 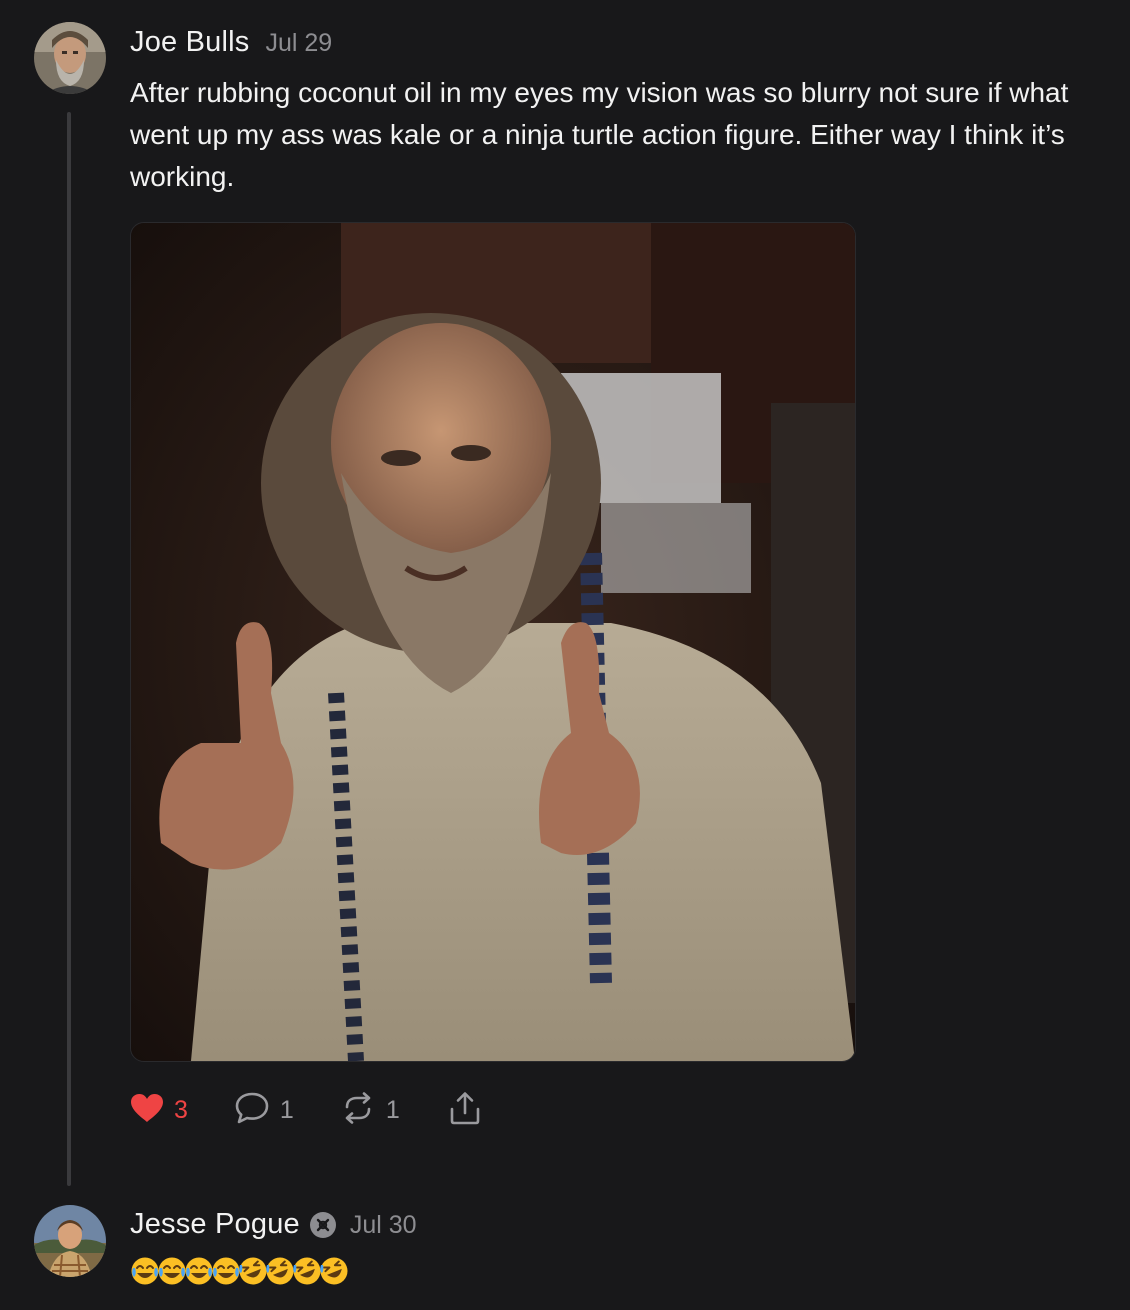 I want to click on repost-button: 1, so click(x=370, y=1110).